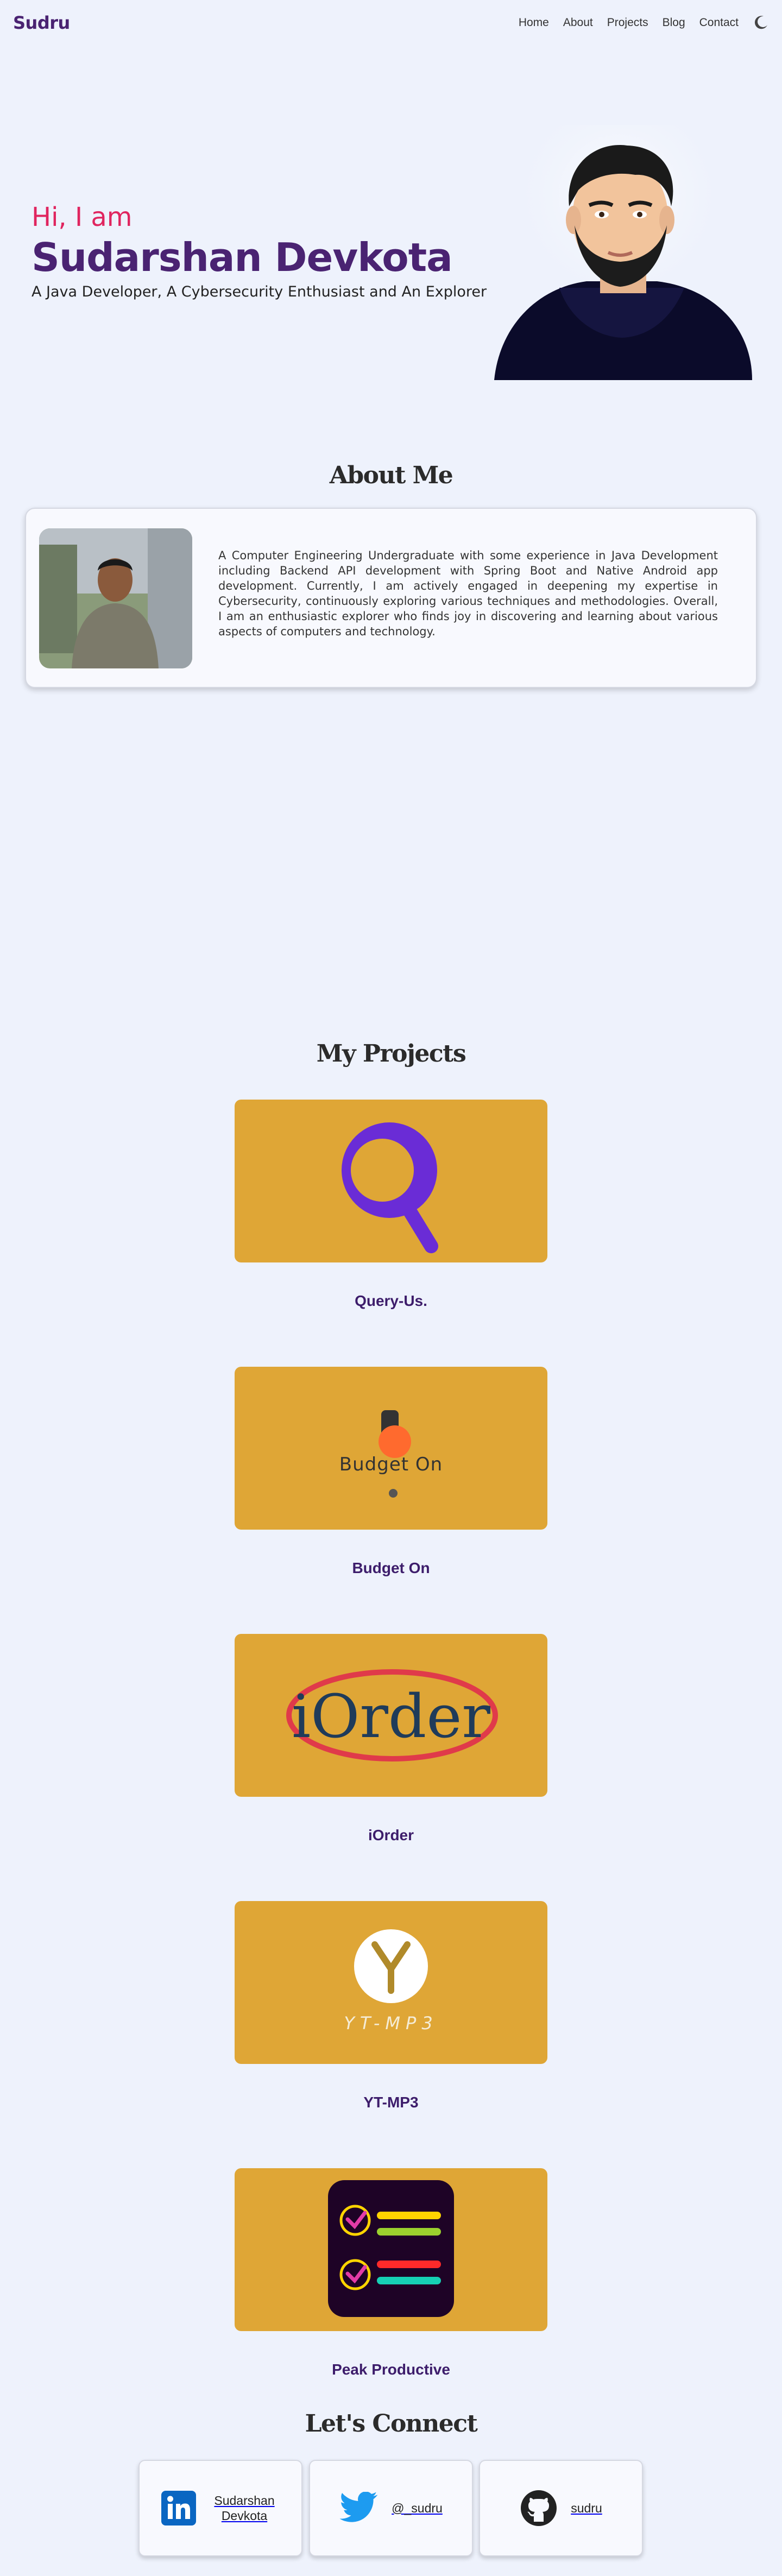 This screenshot has width=782, height=2576. Describe the element at coordinates (391, 2370) in the screenshot. I see `project-name-peak-productive: Peak Productive` at that location.